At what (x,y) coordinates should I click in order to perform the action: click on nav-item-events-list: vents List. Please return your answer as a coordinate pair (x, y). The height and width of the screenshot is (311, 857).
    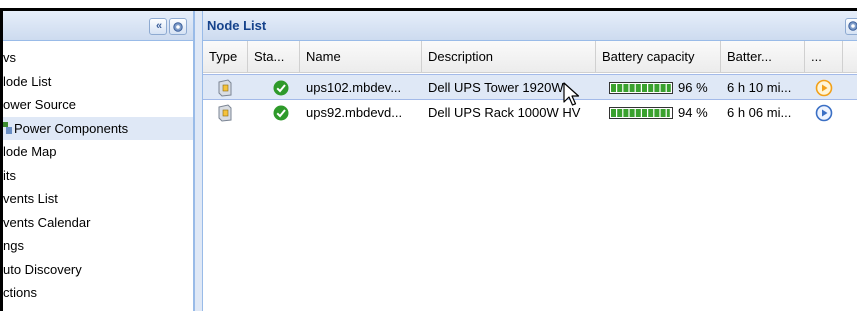
    Looking at the image, I should click on (98, 199).